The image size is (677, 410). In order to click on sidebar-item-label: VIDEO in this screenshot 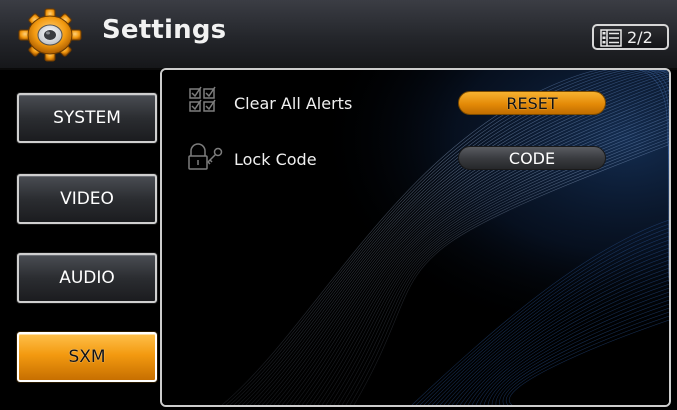, I will do `click(87, 199)`.